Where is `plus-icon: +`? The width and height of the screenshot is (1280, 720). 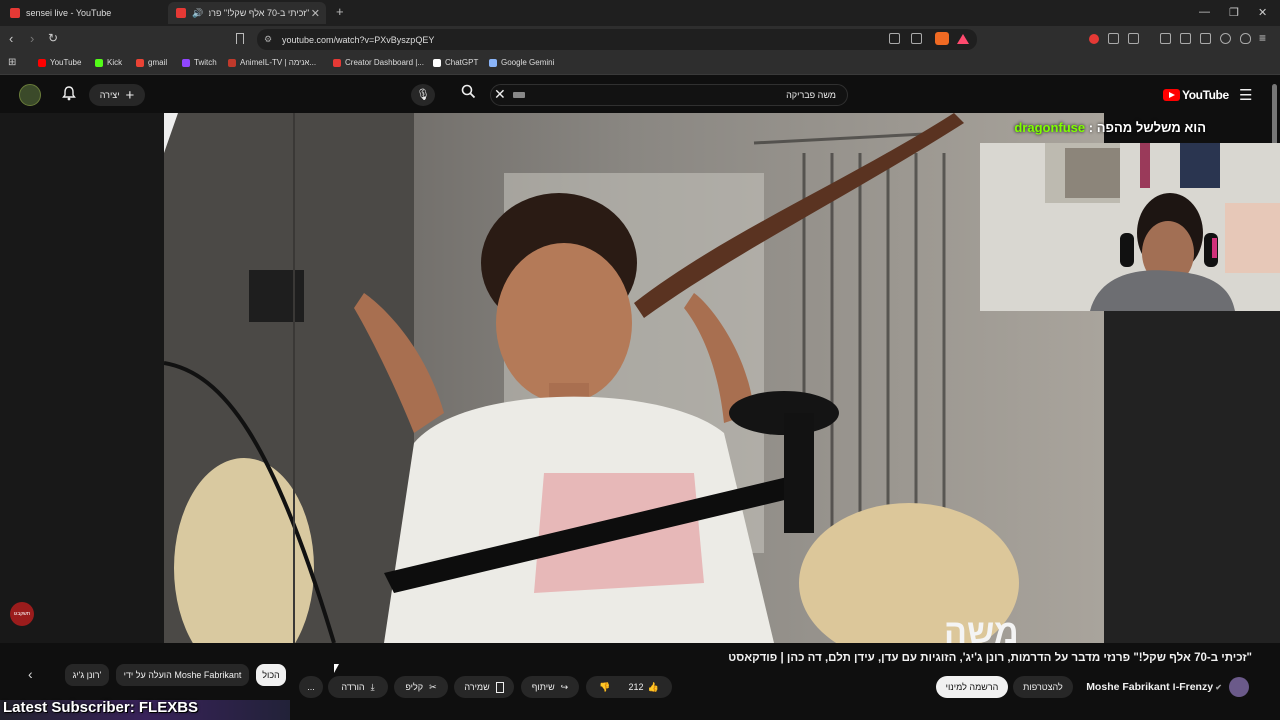
plus-icon: + is located at coordinates (130, 95).